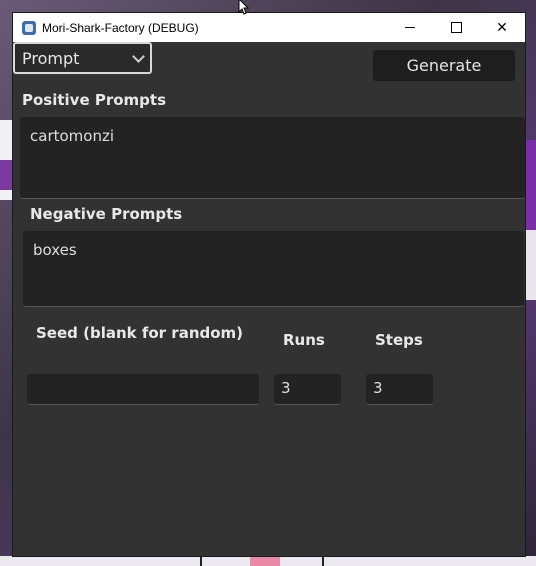  I want to click on close-icon: ✕, so click(502, 27).